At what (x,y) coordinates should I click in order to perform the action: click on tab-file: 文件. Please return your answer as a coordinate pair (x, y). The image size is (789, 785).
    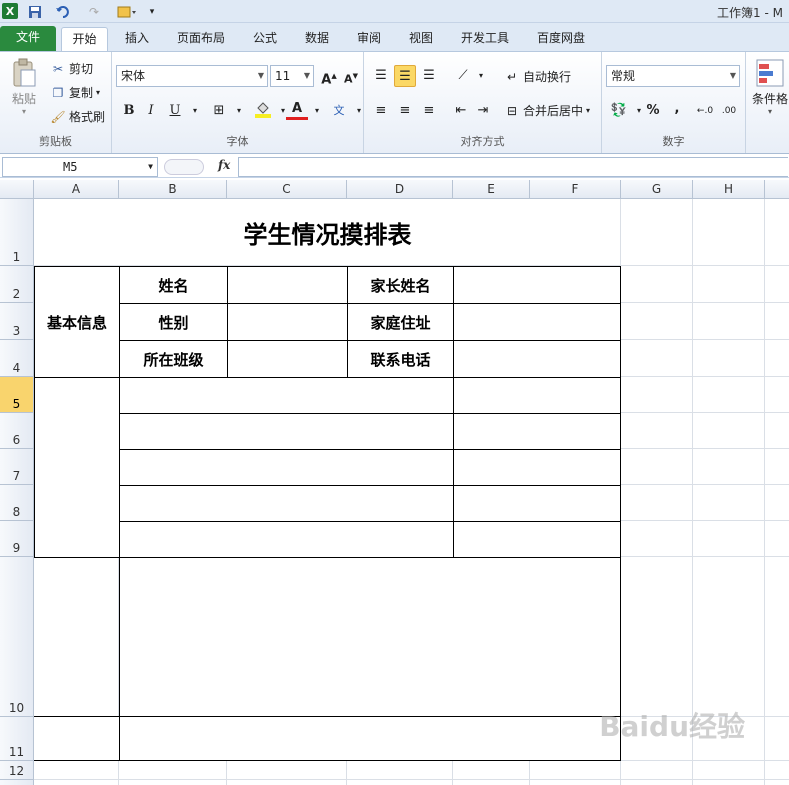
    Looking at the image, I should click on (28, 38).